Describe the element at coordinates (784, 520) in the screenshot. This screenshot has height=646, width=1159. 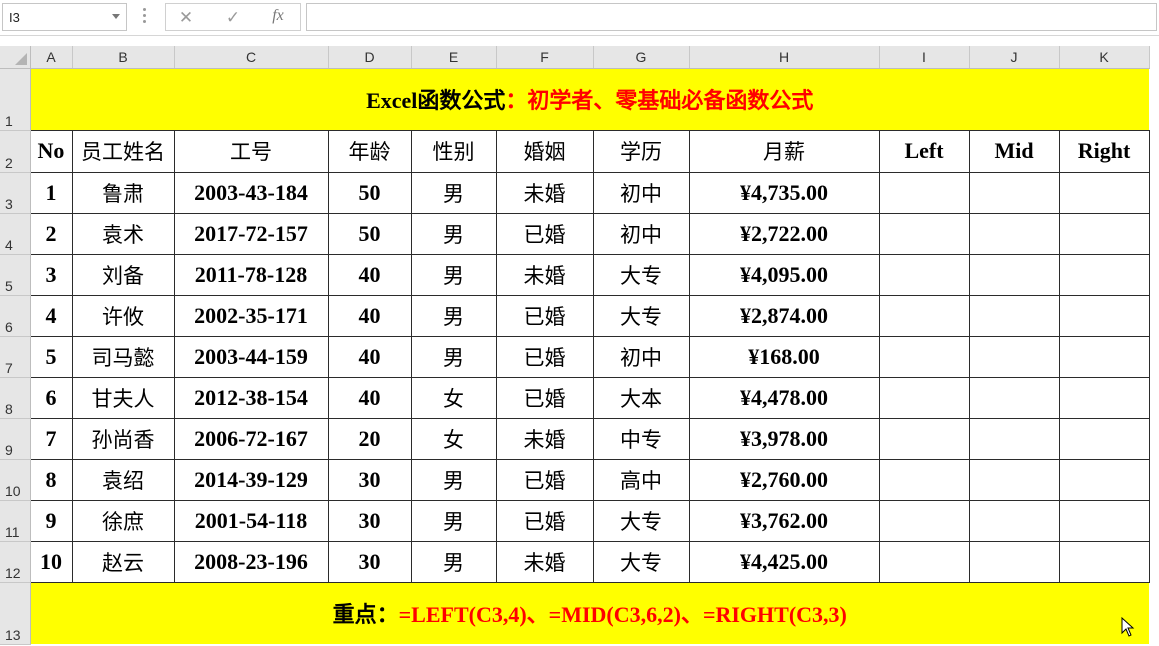
I see `salary-cell: ¥3,762.00` at that location.